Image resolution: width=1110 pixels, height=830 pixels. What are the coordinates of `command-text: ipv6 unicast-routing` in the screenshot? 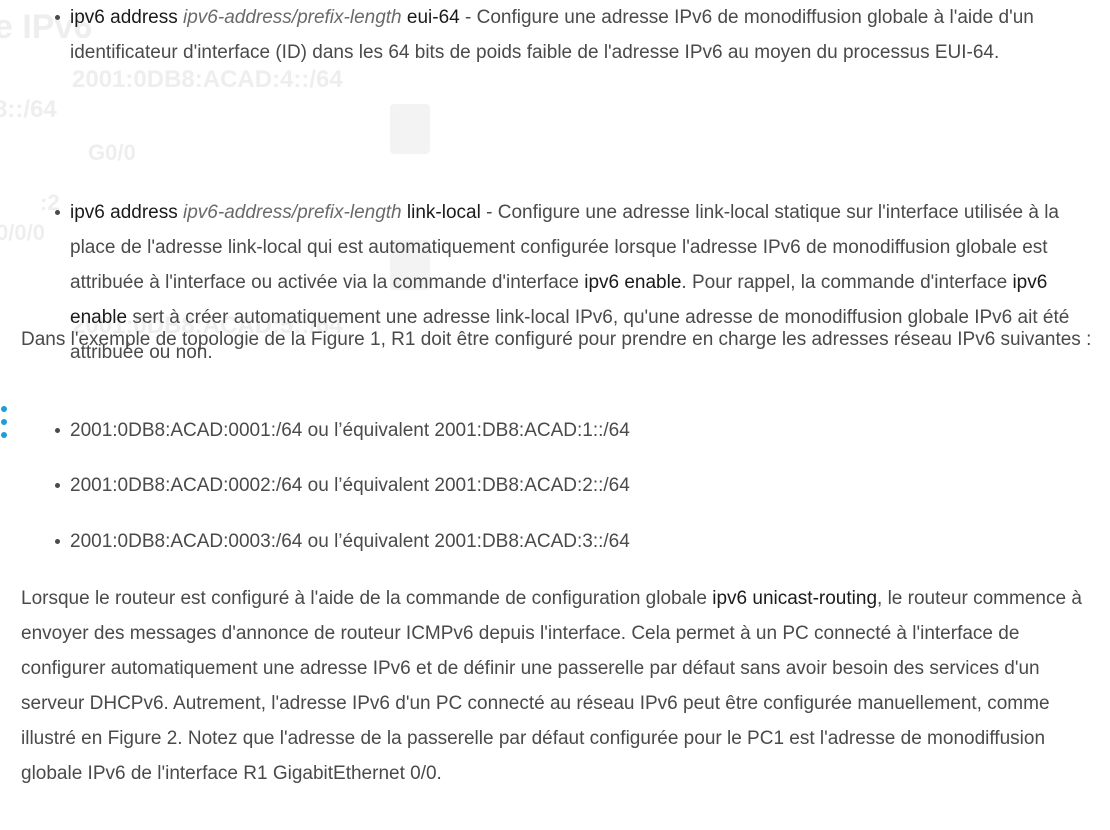 It's located at (795, 598).